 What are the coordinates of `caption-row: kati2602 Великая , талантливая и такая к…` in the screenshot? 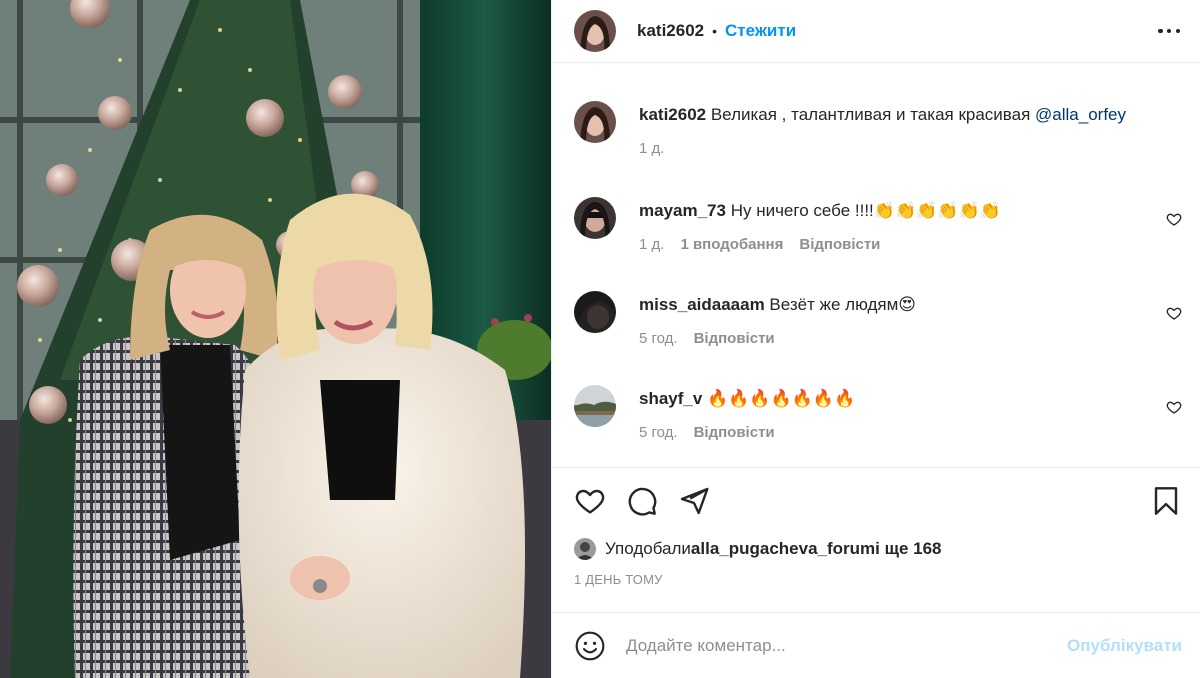 It's located at (878, 129).